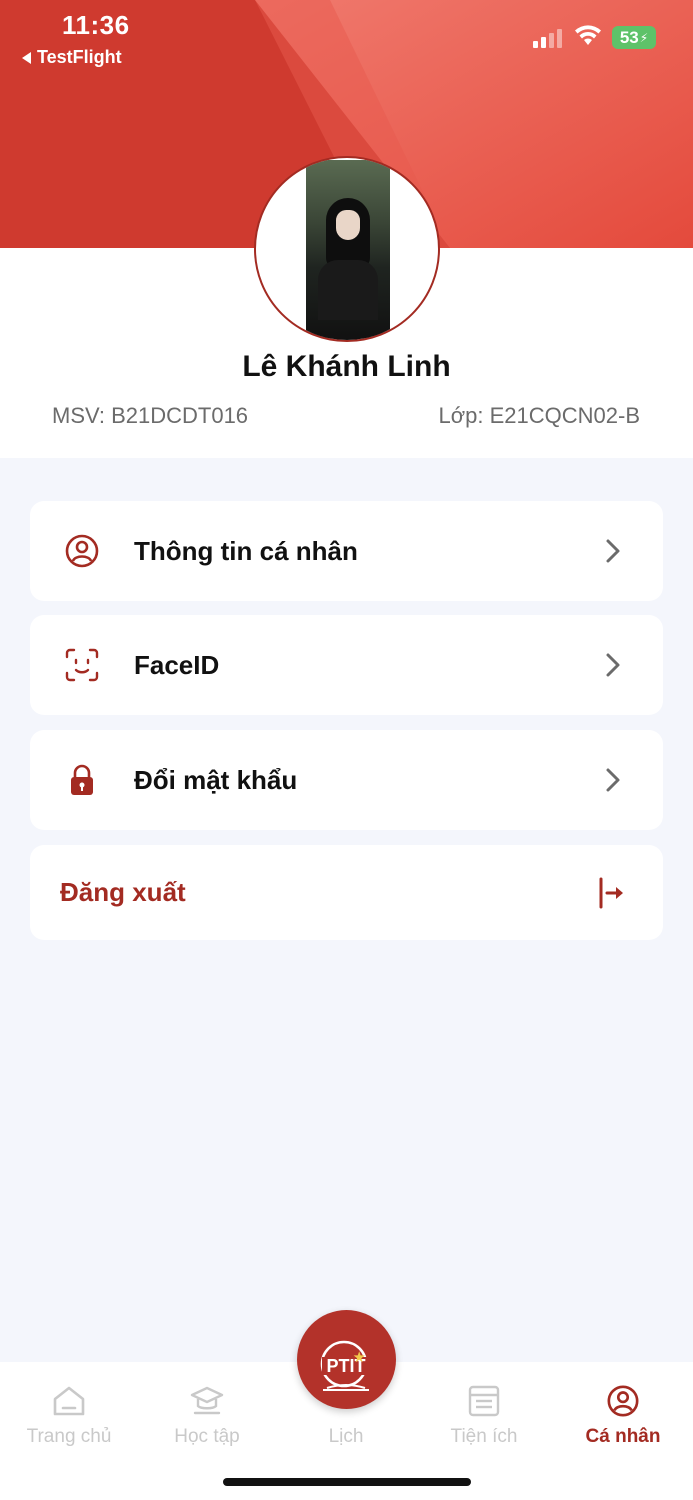  I want to click on tab-label-utilities: Tiện ích, so click(484, 1436).